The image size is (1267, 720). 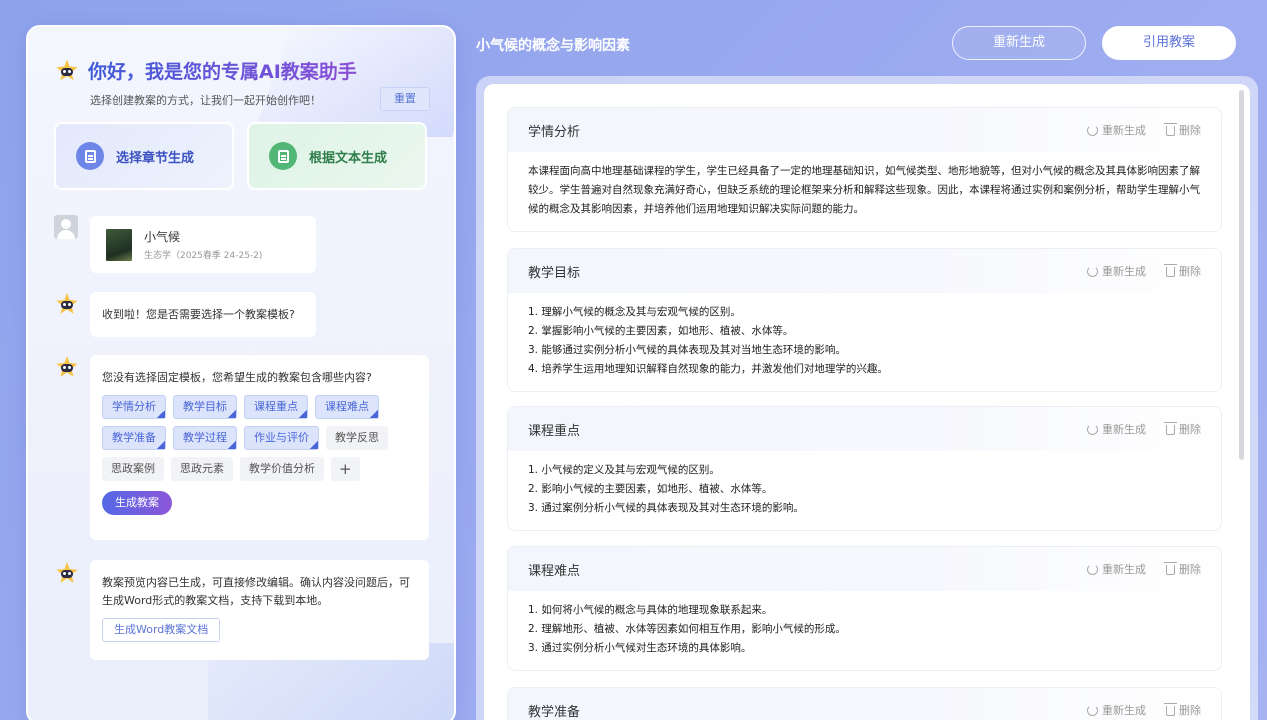 I want to click on section-title: 学情分析, so click(x=554, y=132).